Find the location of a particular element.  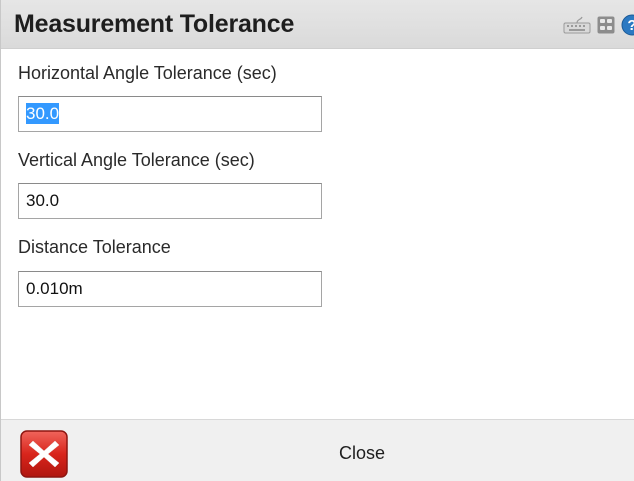

vertical-angle-tolerance-input: 30.0 is located at coordinates (170, 201).